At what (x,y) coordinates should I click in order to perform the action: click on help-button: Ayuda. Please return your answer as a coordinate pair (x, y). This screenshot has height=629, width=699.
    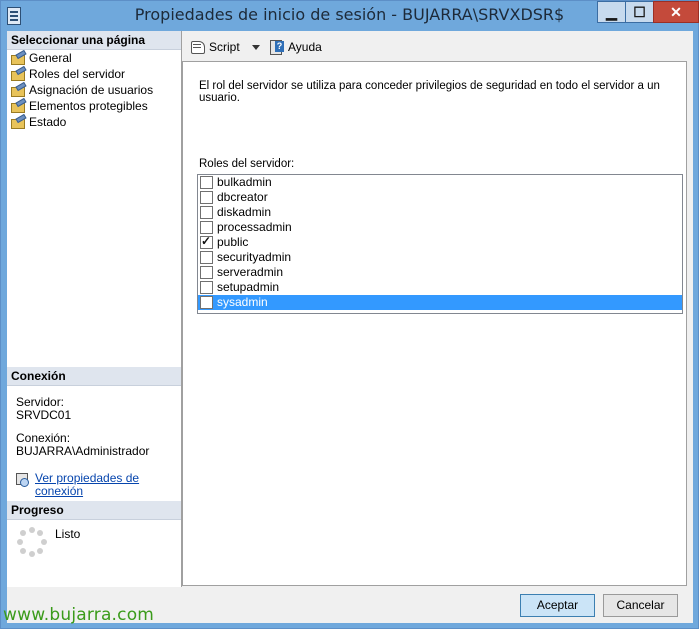
    Looking at the image, I should click on (295, 47).